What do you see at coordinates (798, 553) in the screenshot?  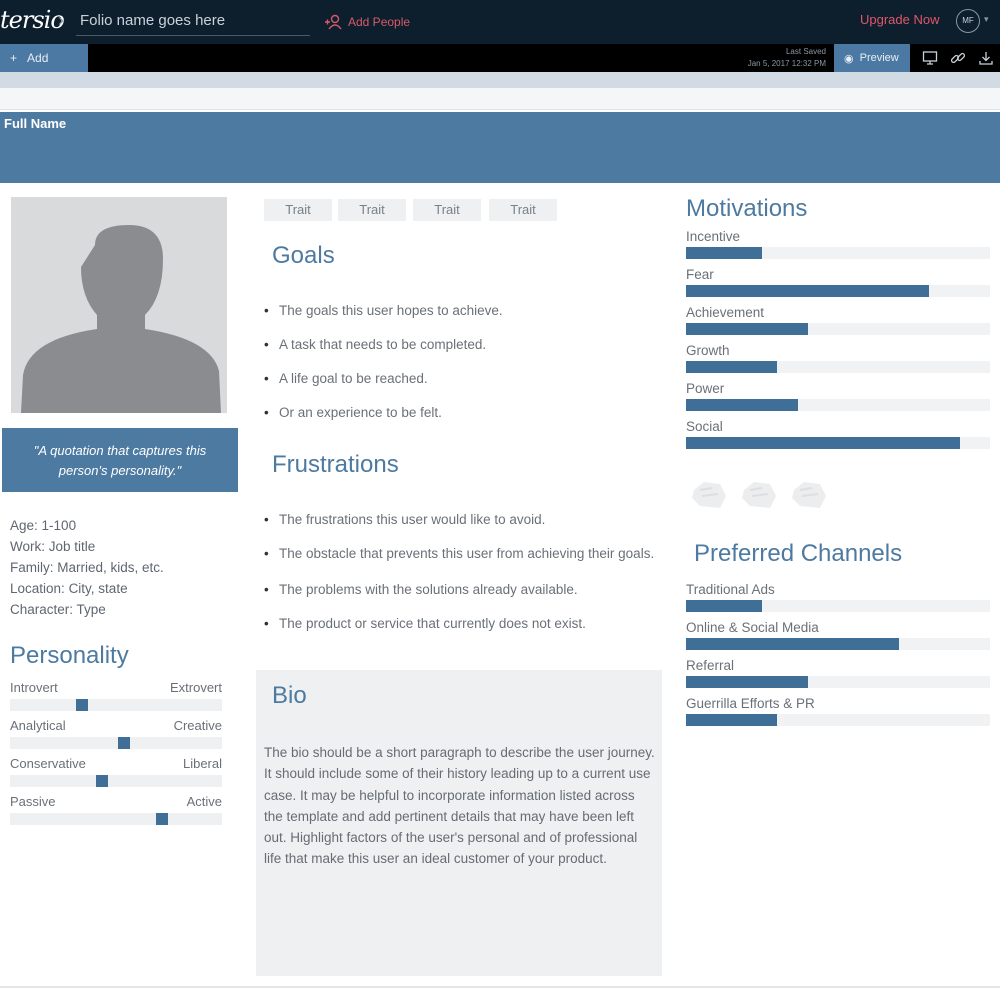 I see `preferred-channels-title: Preferred Channels` at bounding box center [798, 553].